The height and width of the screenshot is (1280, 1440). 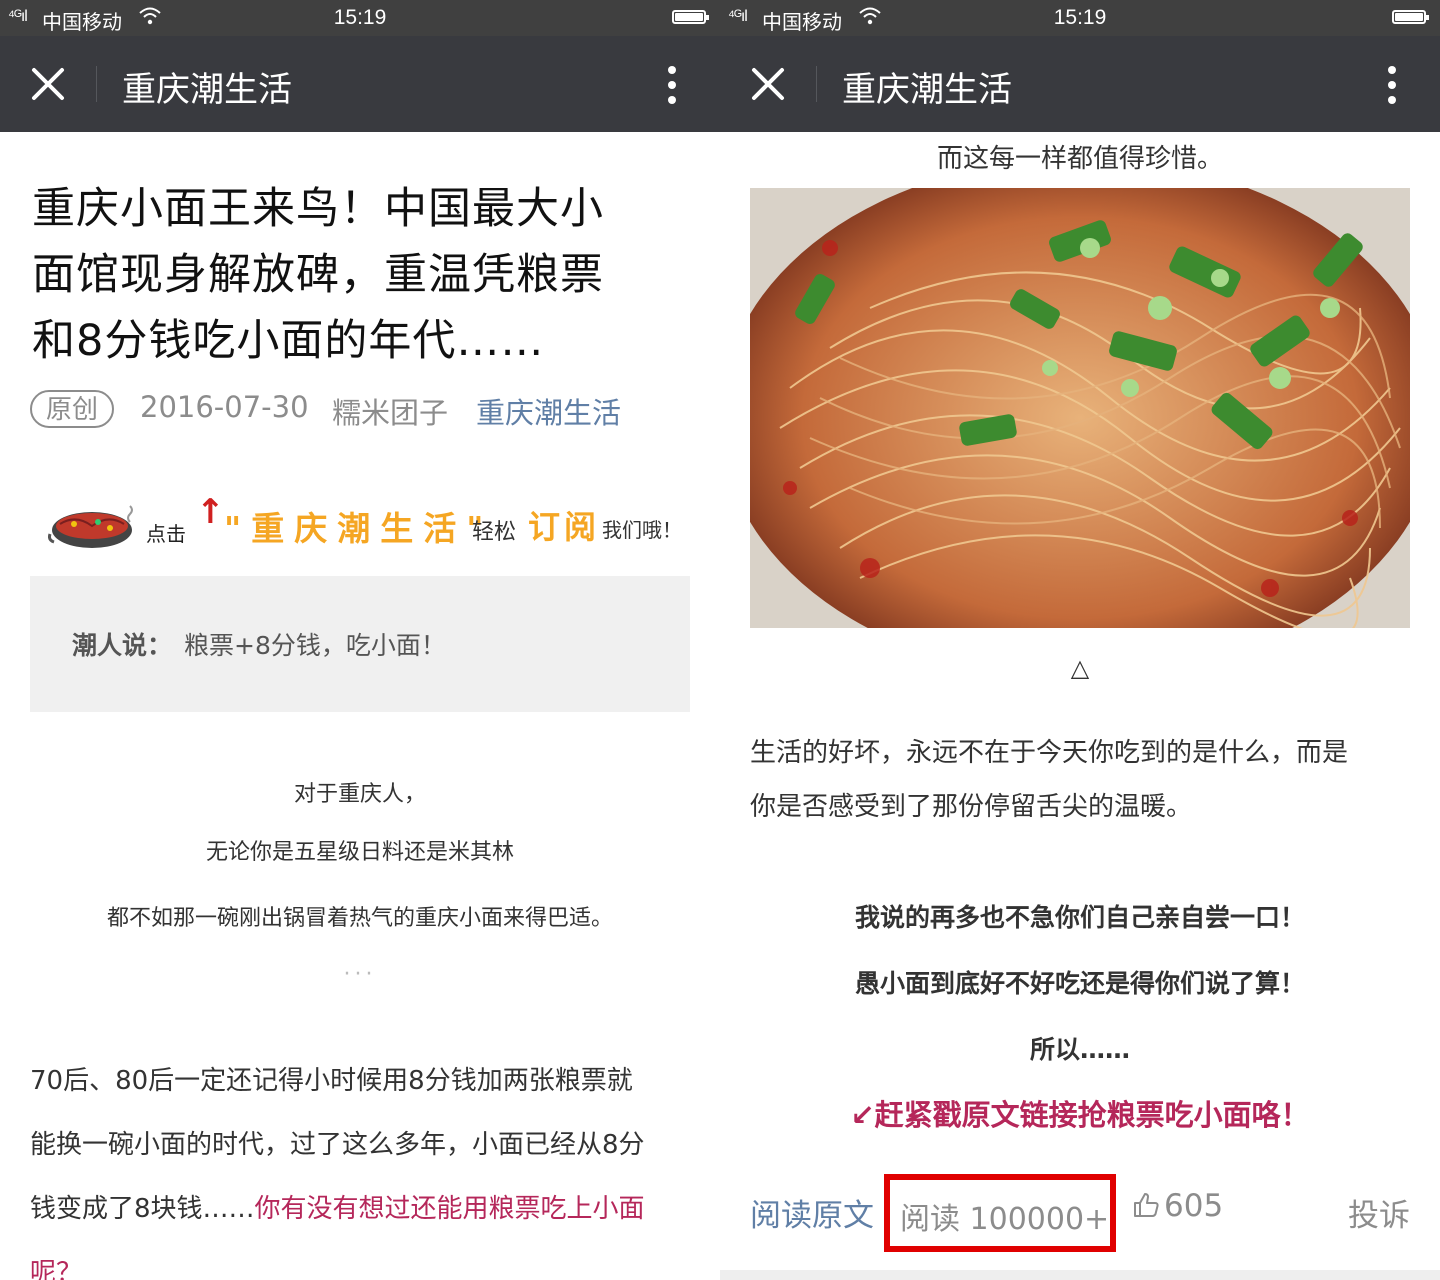 What do you see at coordinates (1005, 1219) in the screenshot?
I see `read-count: 阅读 100000+` at bounding box center [1005, 1219].